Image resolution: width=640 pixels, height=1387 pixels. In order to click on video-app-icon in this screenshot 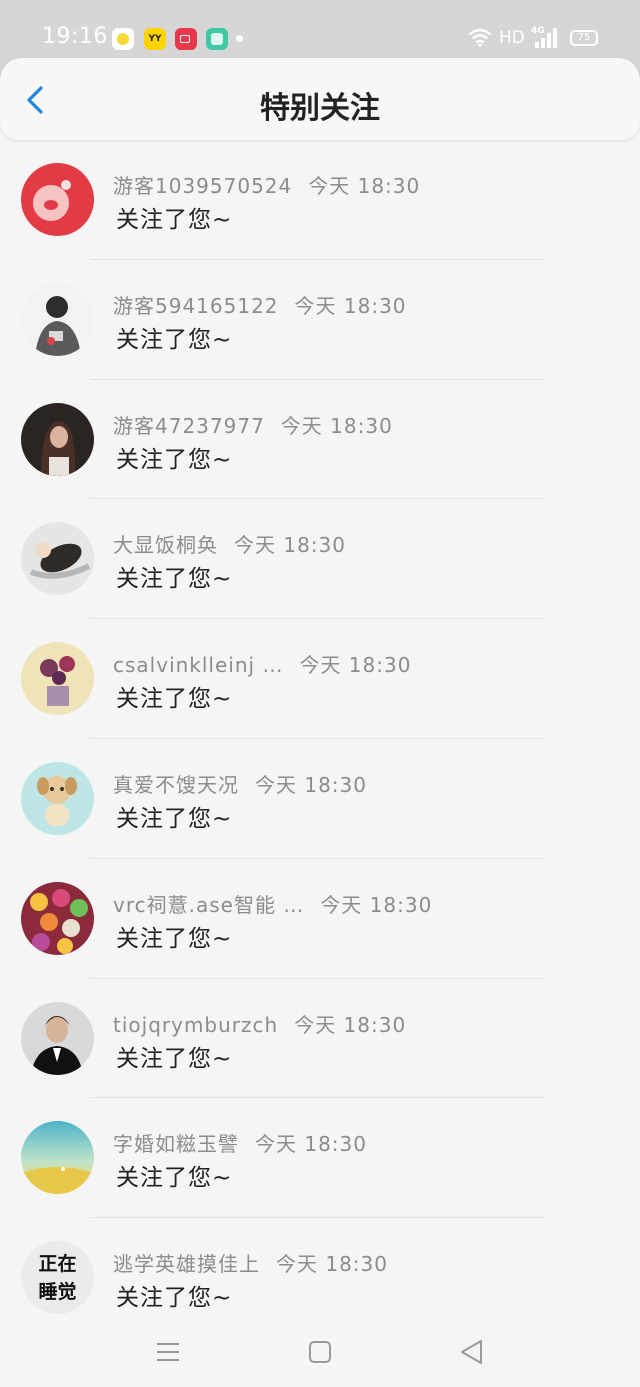, I will do `click(186, 39)`.